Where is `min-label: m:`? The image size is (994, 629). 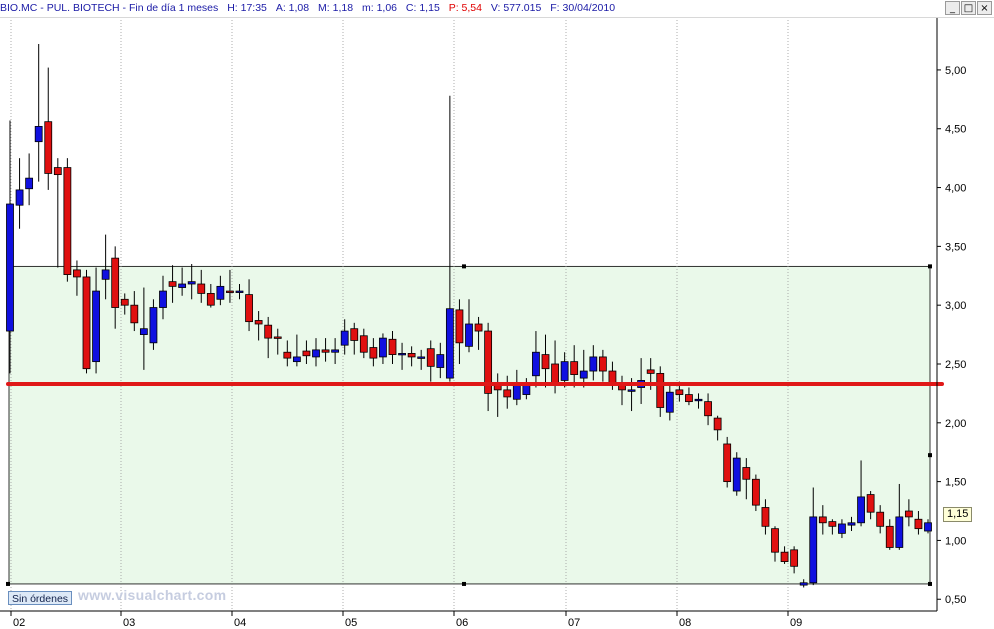
min-label: m: is located at coordinates (367, 8).